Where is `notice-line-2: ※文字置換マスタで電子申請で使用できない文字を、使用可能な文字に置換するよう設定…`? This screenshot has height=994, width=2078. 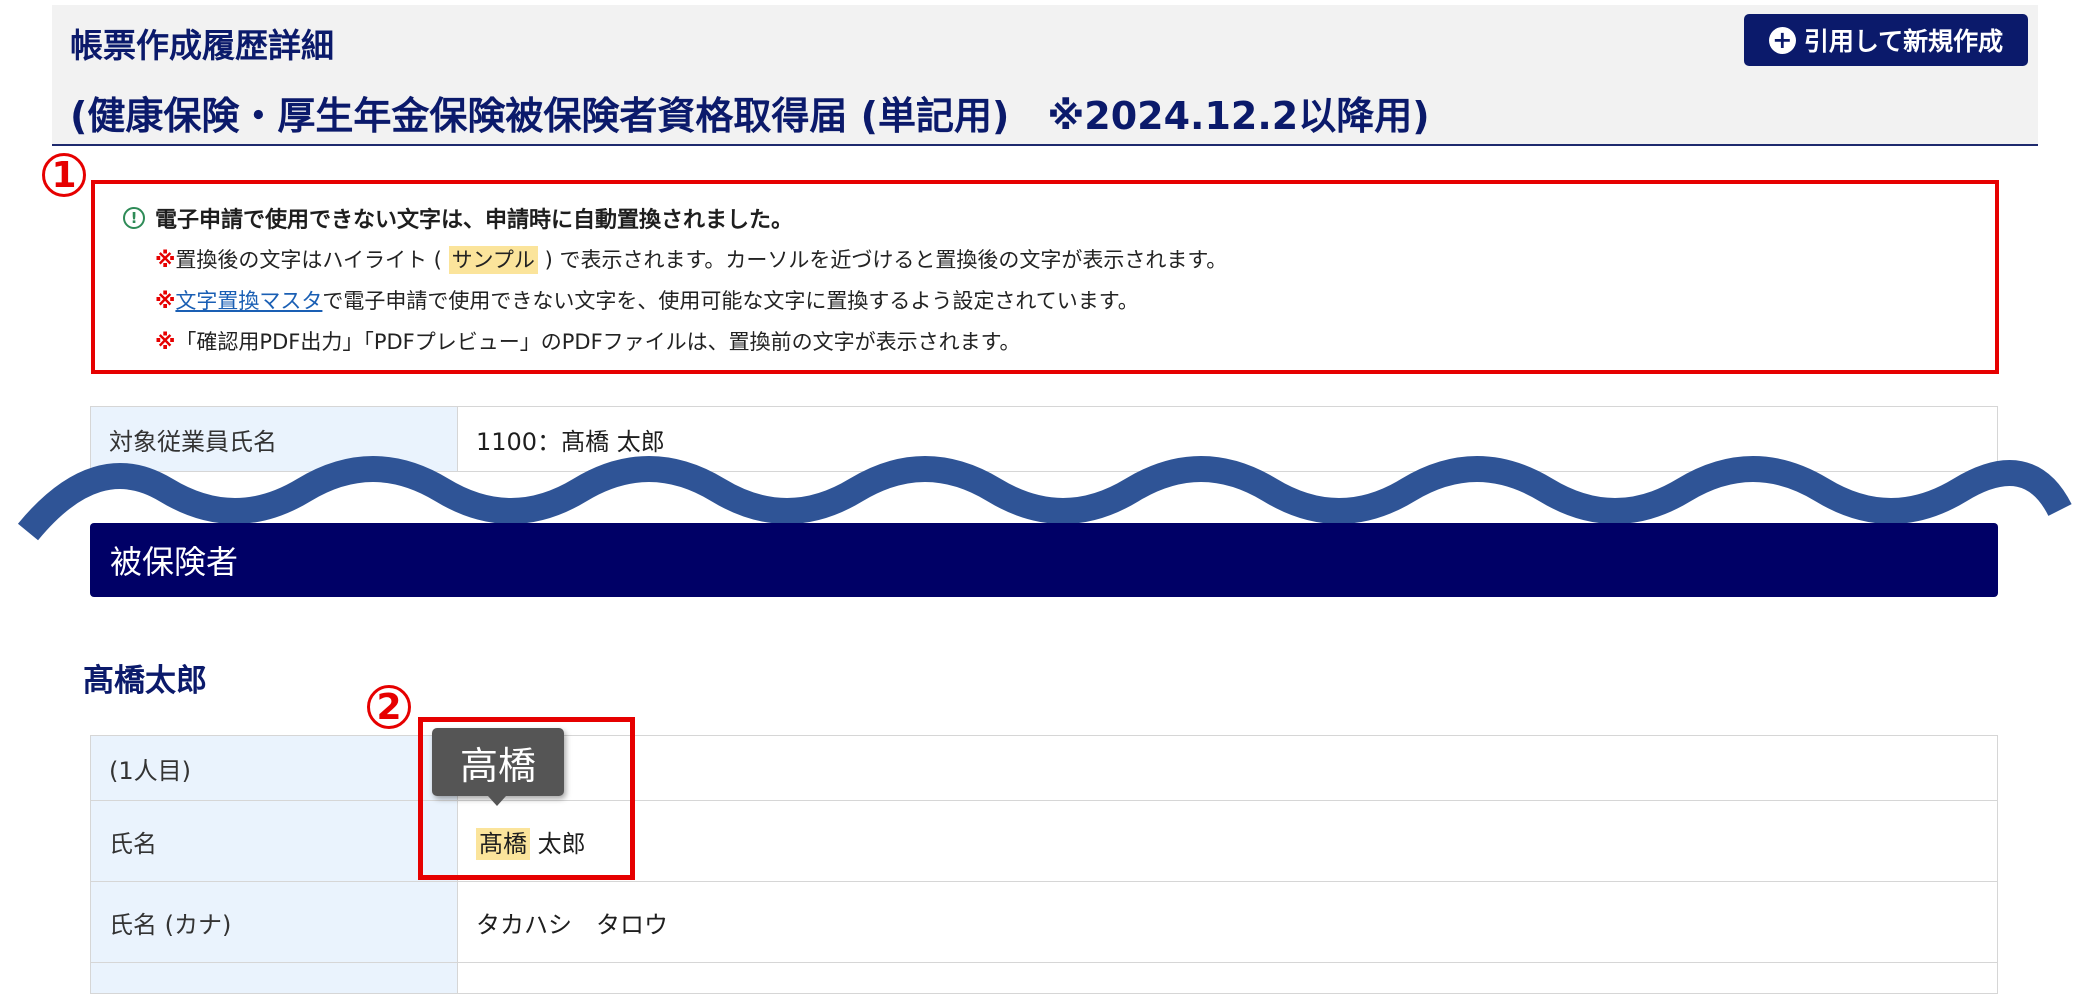 notice-line-2: ※文字置換マスタで電子申請で使用できない文字を、使用可能な文字に置換するよう設定… is located at coordinates (647, 300).